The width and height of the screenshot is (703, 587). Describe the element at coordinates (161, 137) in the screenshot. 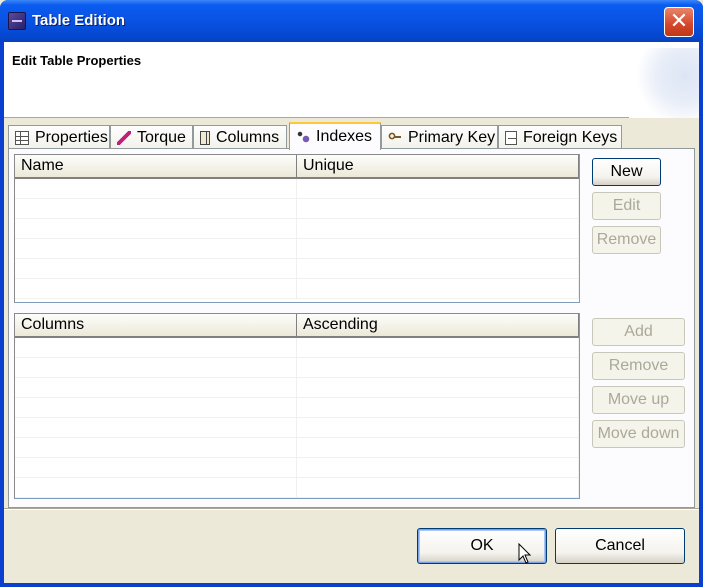

I see `tab-label: Torque` at that location.